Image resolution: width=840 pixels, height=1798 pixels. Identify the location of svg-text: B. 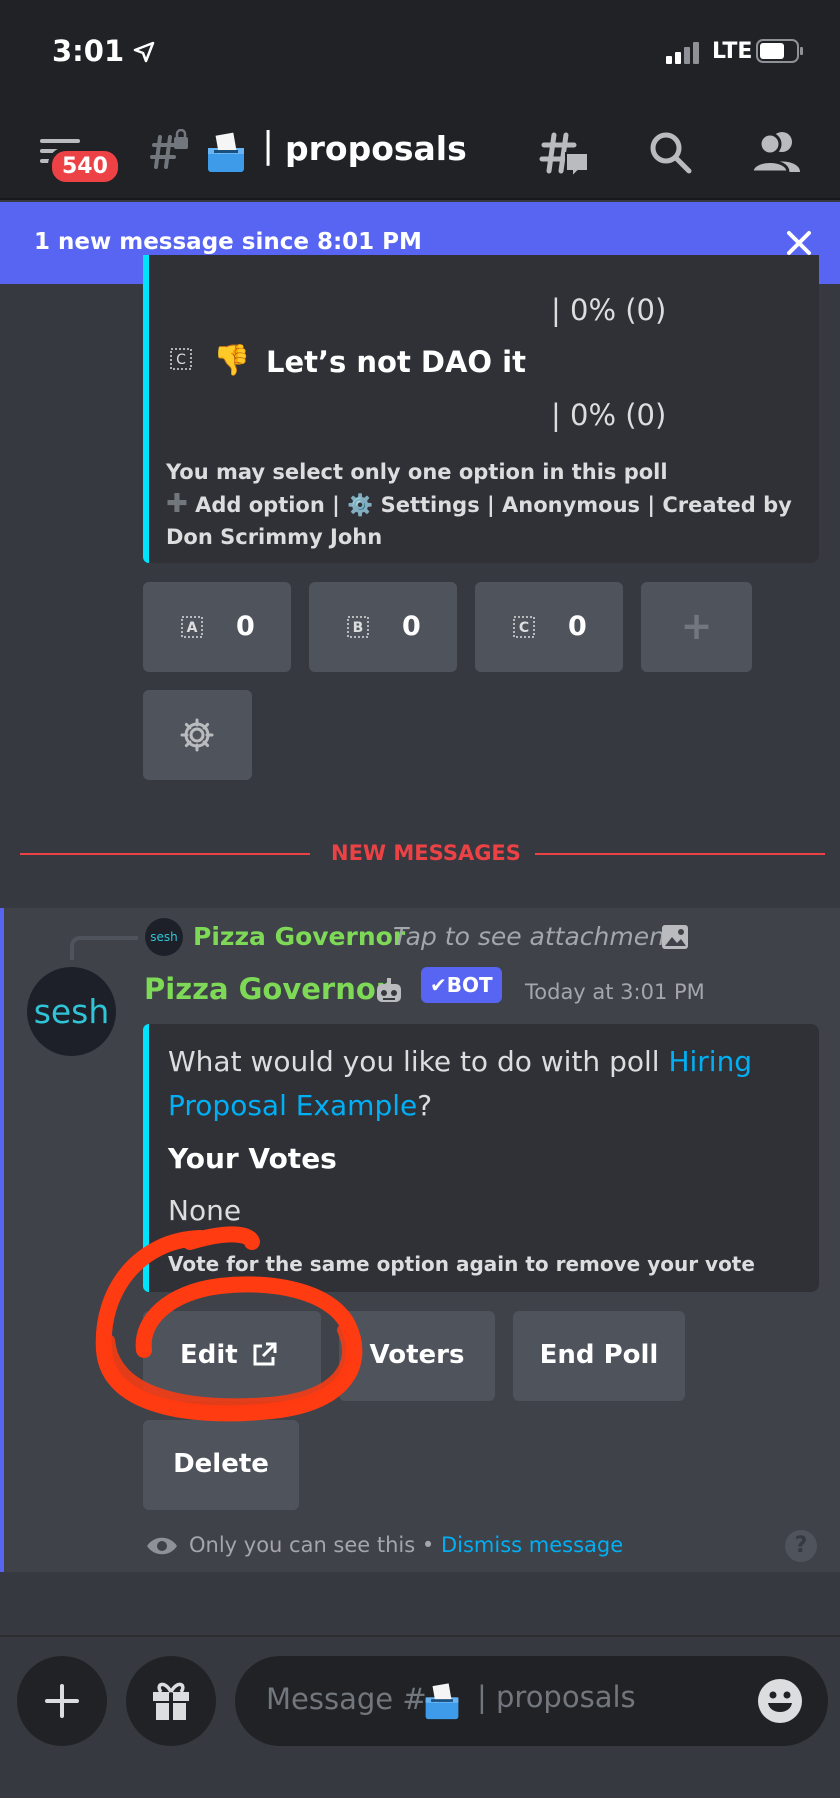
(358, 628).